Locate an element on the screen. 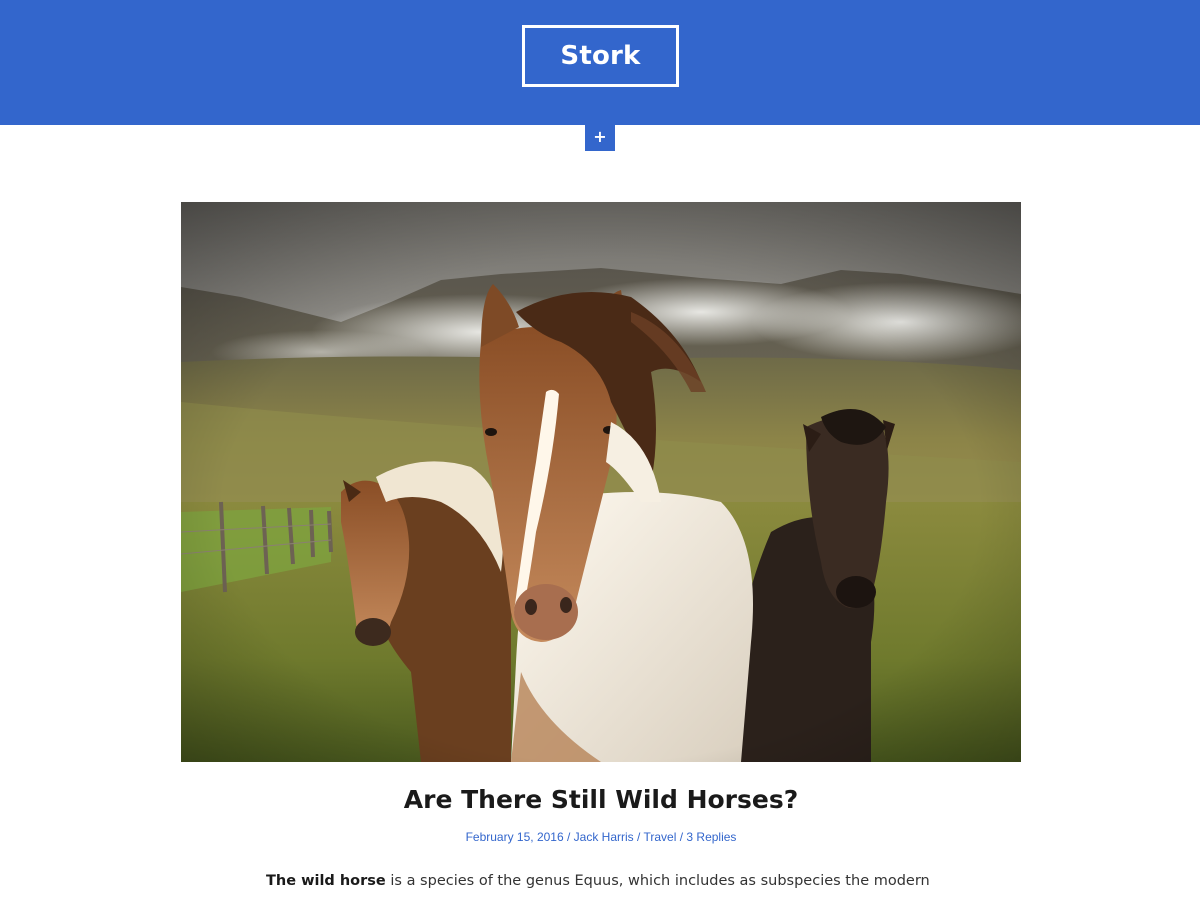 This screenshot has width=1200, height=900. excerpt-lead: The wild horse is located at coordinates (326, 881).